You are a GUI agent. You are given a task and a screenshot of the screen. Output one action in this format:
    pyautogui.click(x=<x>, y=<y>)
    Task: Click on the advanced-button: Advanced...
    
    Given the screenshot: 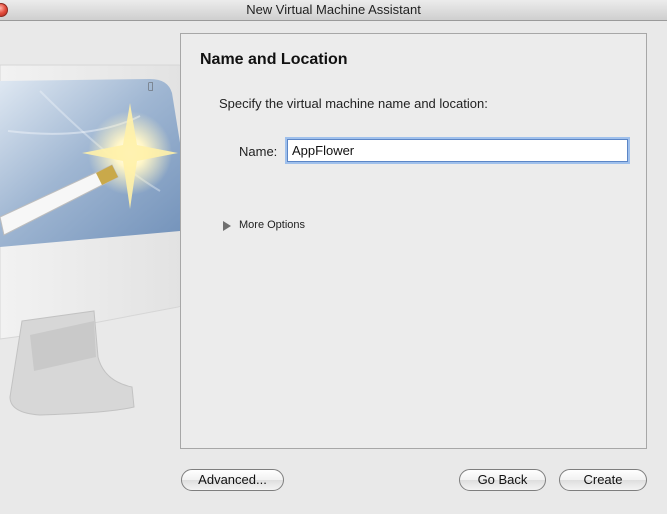 What is the action you would take?
    pyautogui.click(x=232, y=480)
    